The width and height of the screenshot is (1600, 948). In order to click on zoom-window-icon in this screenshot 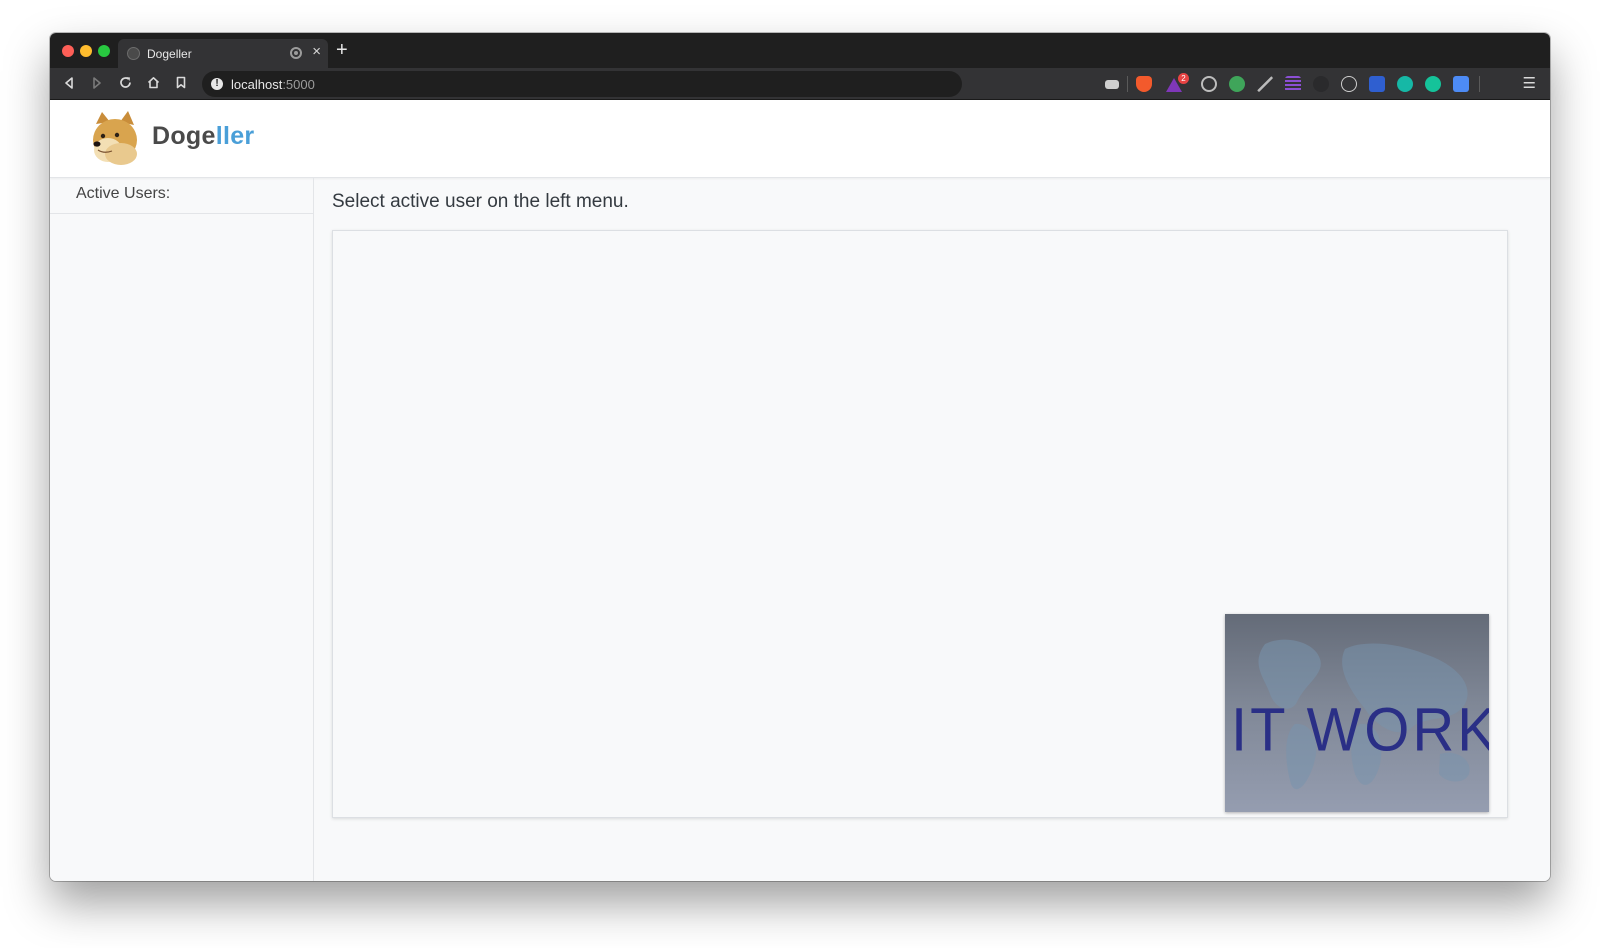, I will do `click(104, 51)`.